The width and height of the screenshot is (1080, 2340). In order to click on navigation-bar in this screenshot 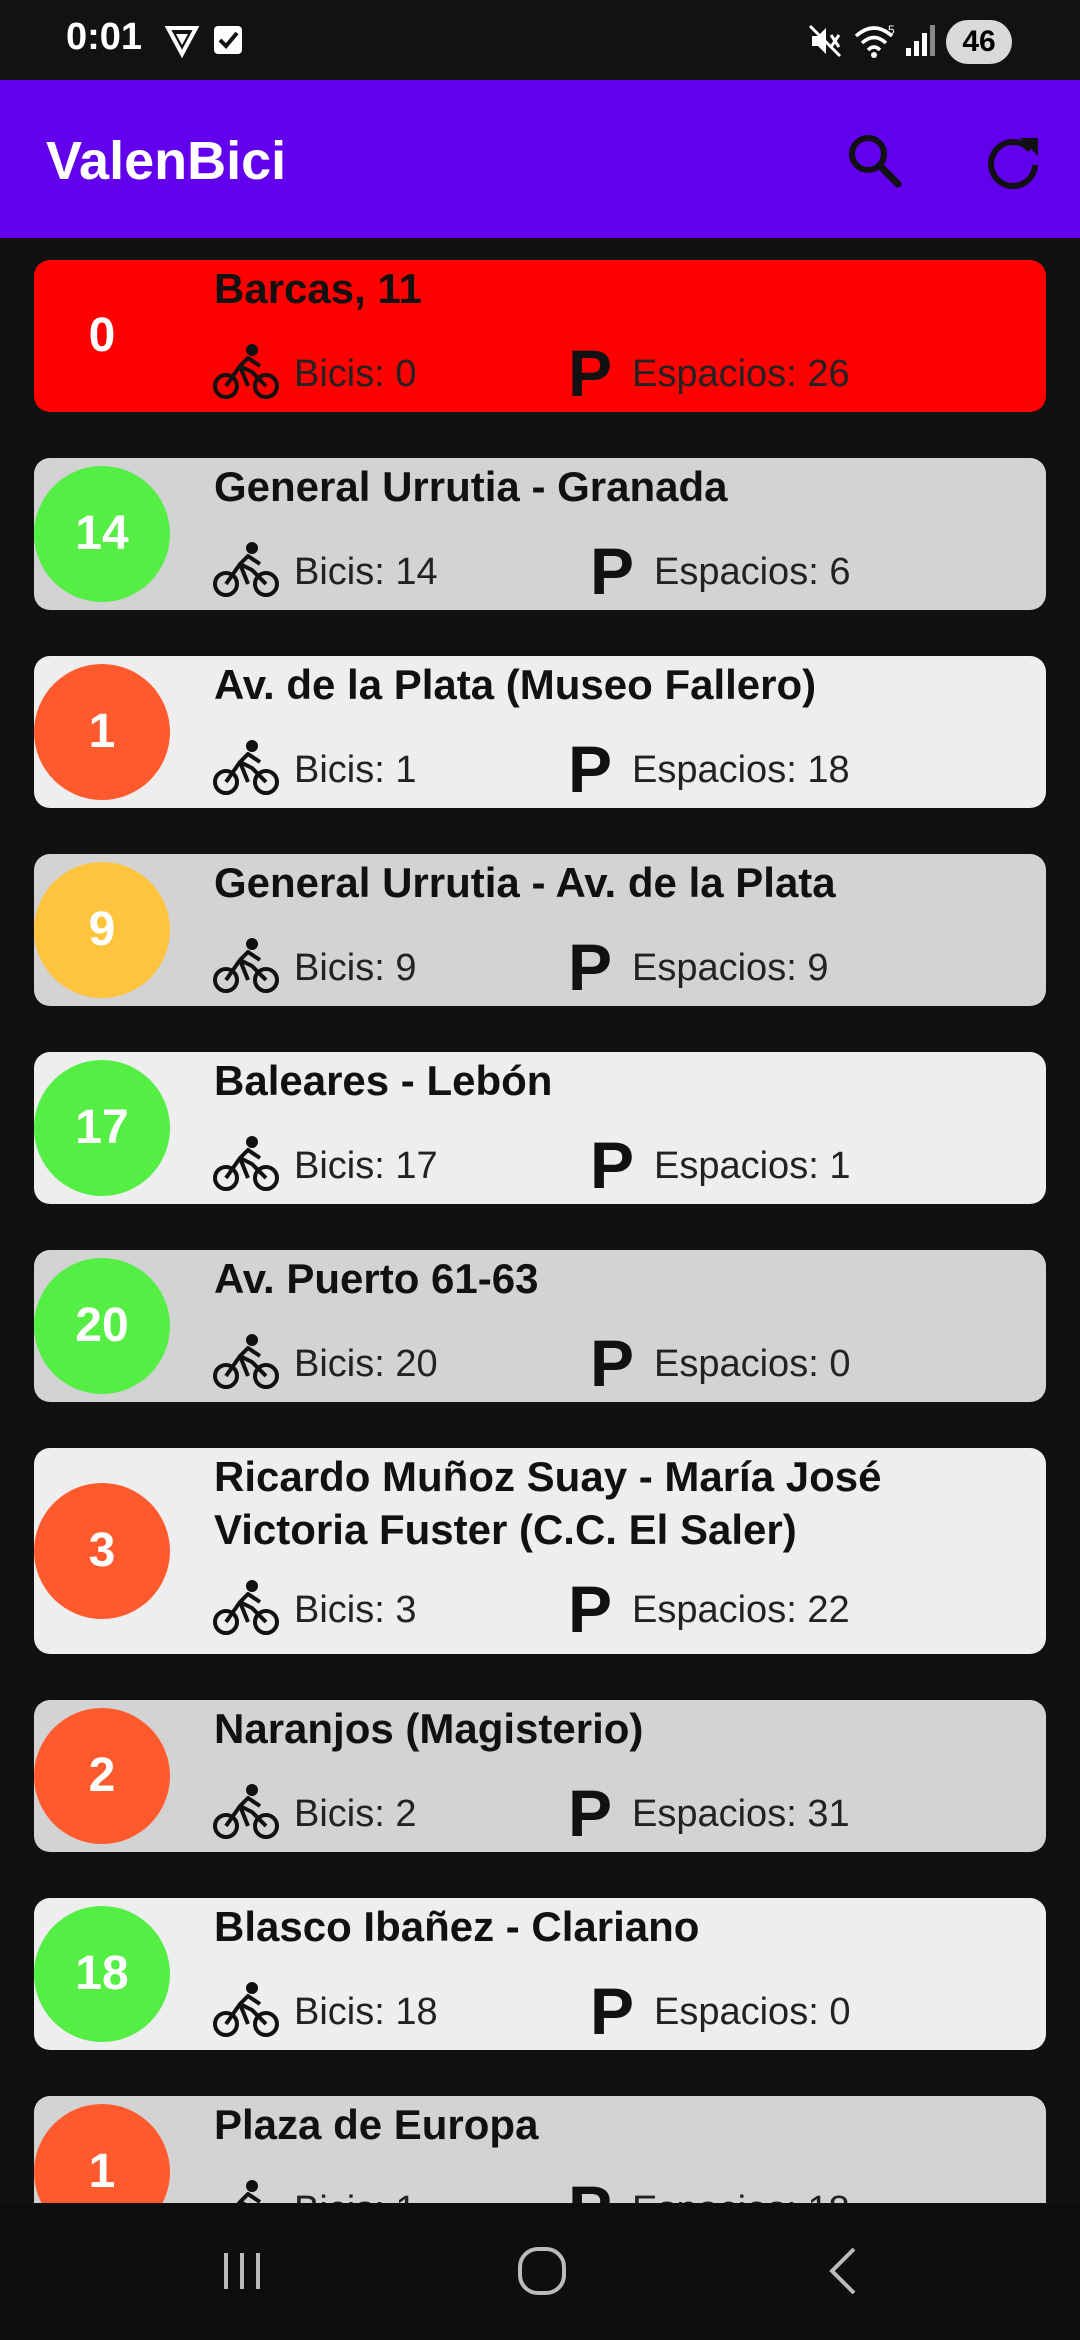, I will do `click(540, 2271)`.